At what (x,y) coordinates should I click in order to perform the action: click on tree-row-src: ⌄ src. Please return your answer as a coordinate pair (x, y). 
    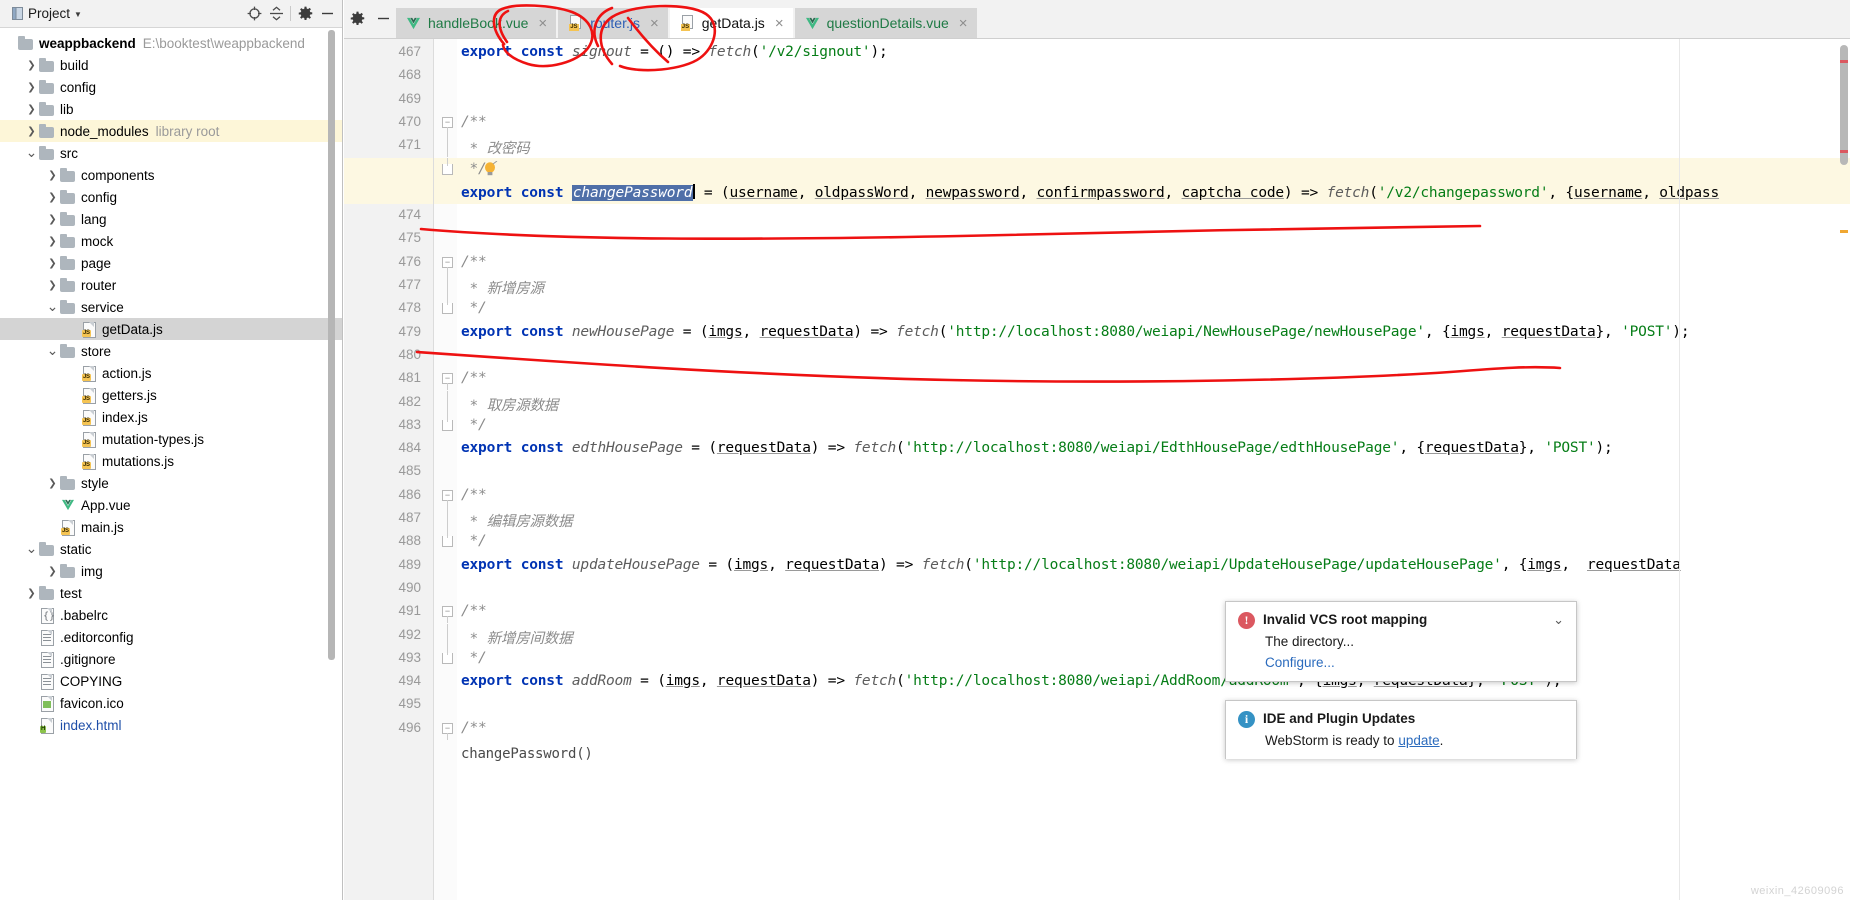
    Looking at the image, I should click on (171, 153).